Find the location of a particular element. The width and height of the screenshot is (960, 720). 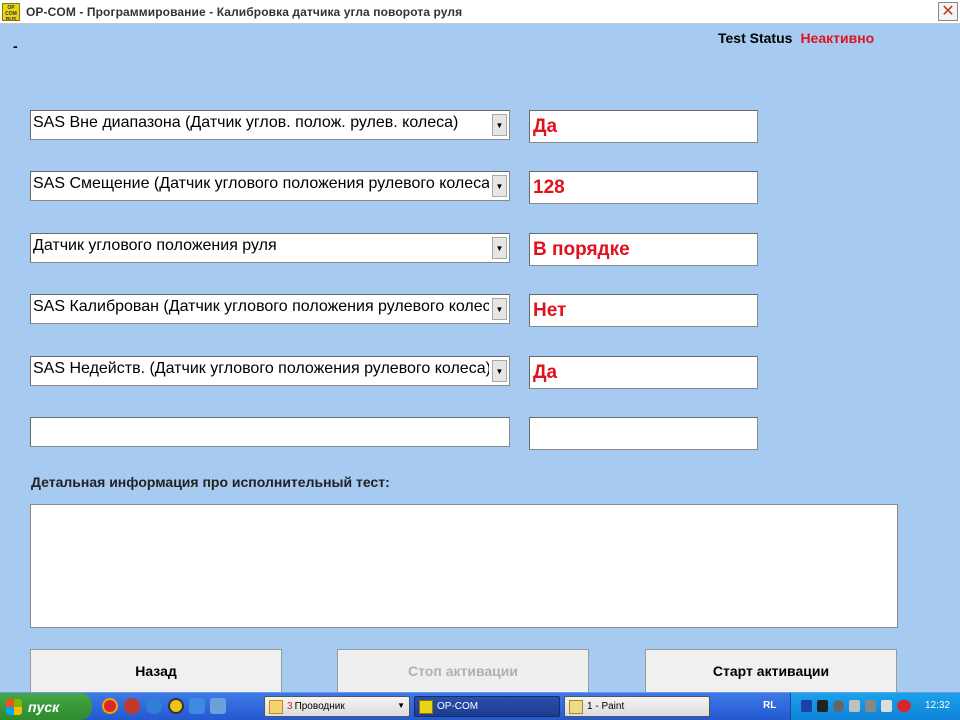

stop-activation-button: Стоп активации is located at coordinates (463, 671).